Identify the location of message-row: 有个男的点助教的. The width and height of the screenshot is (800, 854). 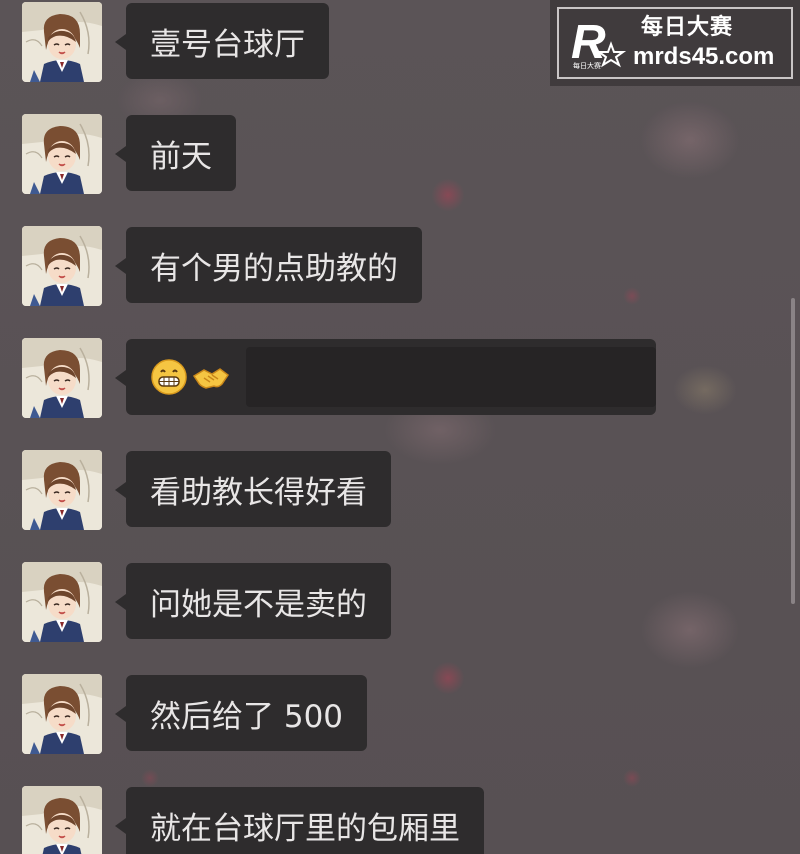
(372, 265).